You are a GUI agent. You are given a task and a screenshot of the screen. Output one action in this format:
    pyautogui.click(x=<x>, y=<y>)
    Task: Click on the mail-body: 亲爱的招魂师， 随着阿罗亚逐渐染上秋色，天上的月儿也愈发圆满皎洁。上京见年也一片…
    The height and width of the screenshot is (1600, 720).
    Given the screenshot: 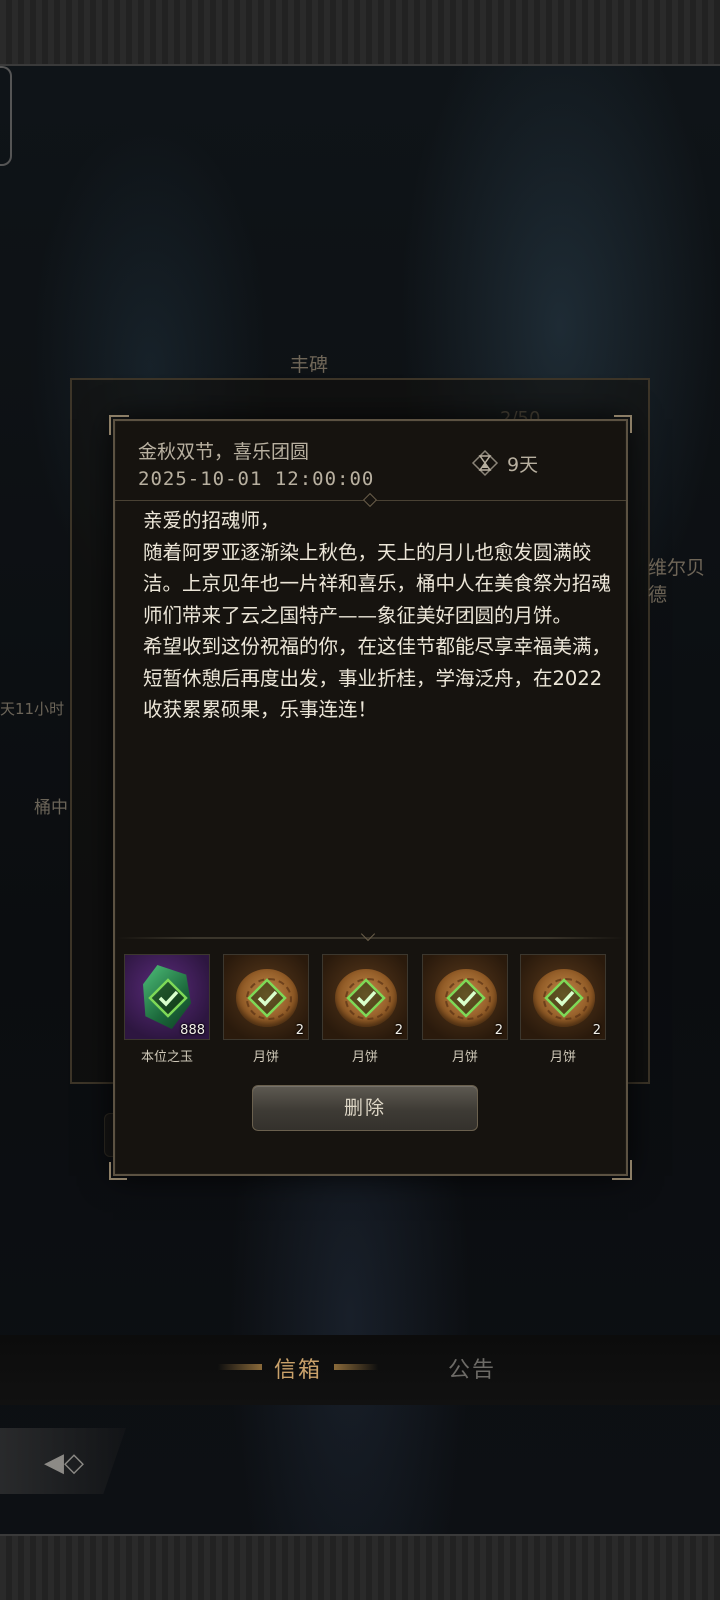 What is the action you would take?
    pyautogui.click(x=377, y=615)
    